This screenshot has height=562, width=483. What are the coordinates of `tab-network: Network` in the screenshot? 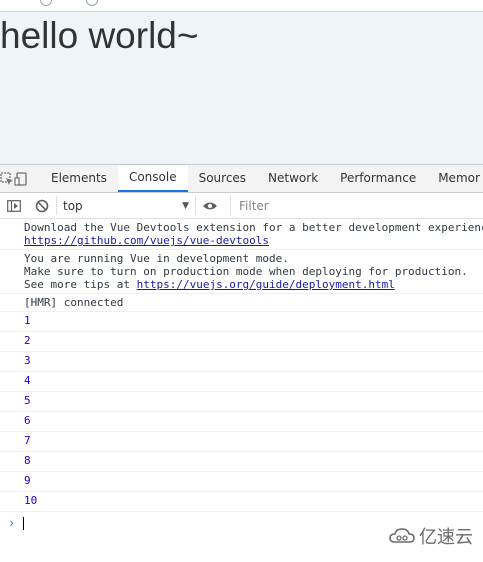 It's located at (293, 178).